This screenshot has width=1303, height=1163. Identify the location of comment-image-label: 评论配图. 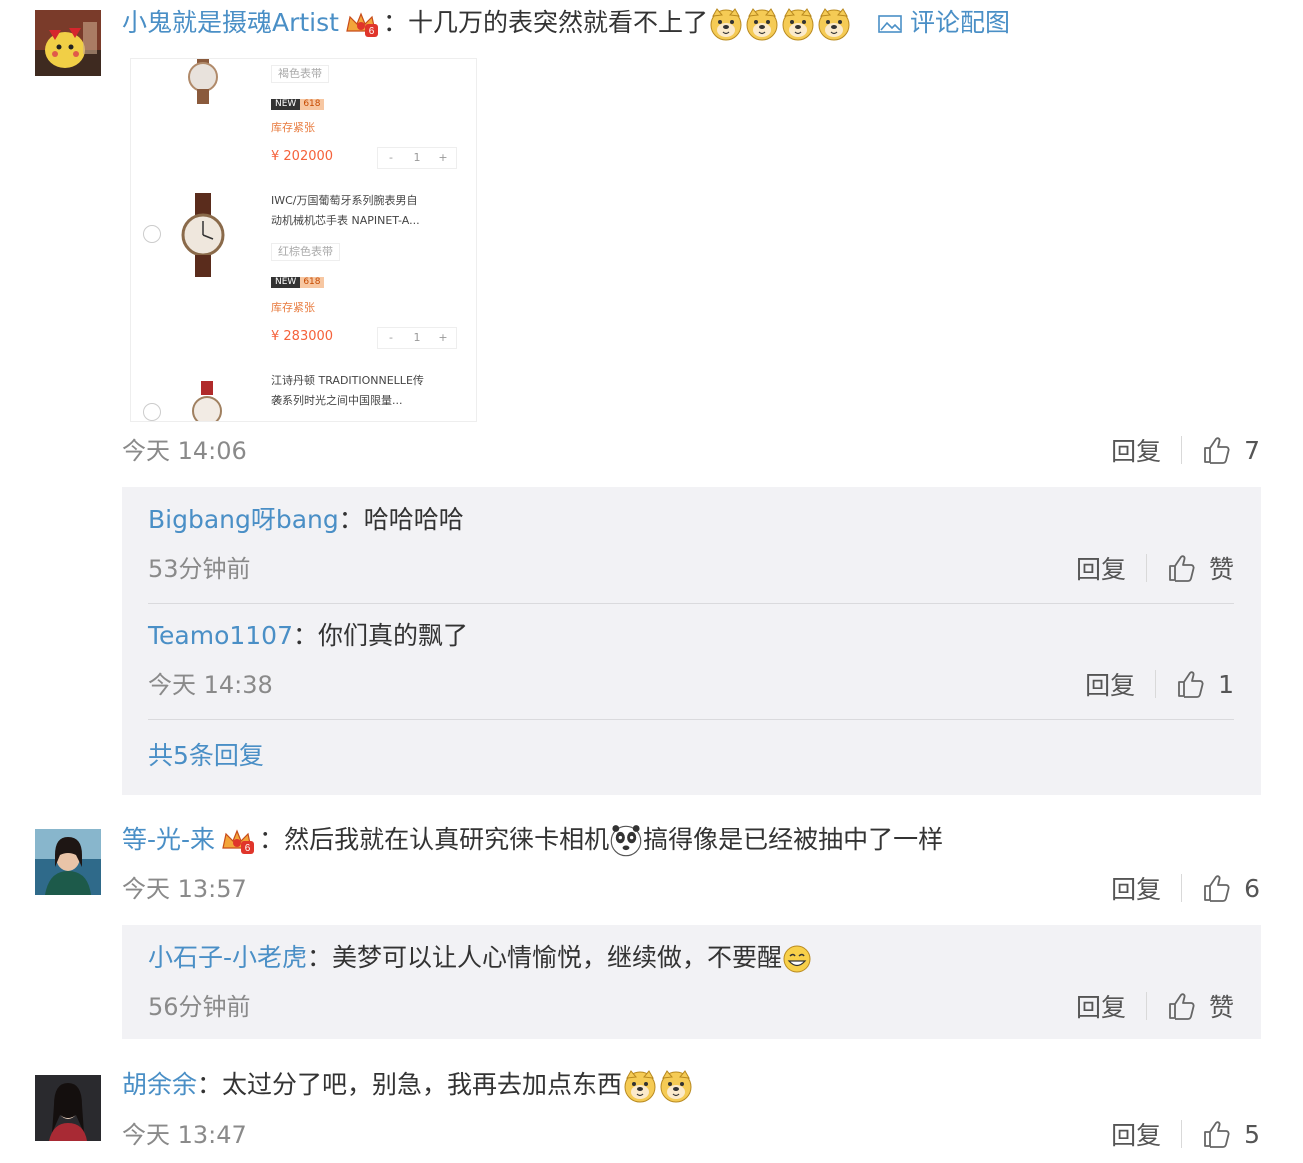
(959, 22).